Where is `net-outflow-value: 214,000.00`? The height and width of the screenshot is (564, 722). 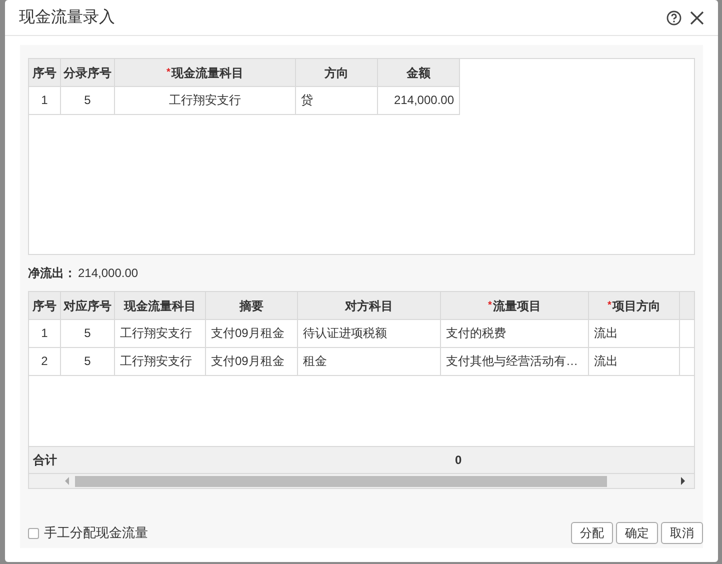
net-outflow-value: 214,000.00 is located at coordinates (108, 273).